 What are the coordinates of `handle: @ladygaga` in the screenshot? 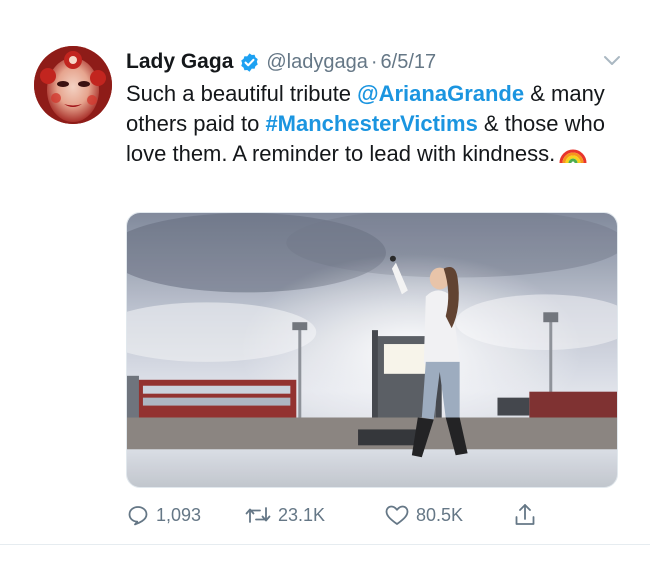 It's located at (316, 62).